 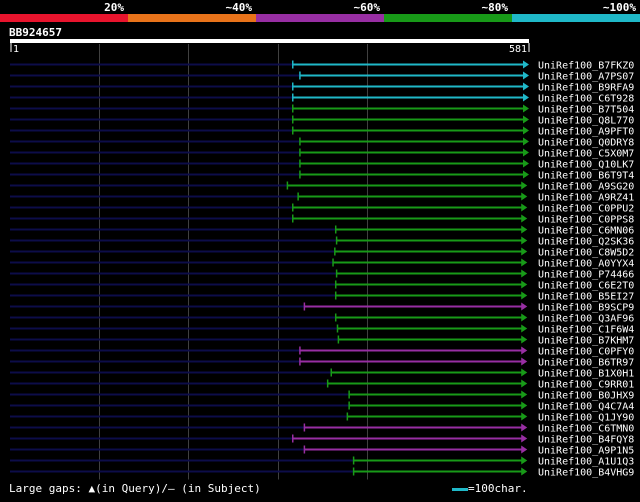 I want to click on hit-label: UniRef100_C5X0M7, so click(x=586, y=154).